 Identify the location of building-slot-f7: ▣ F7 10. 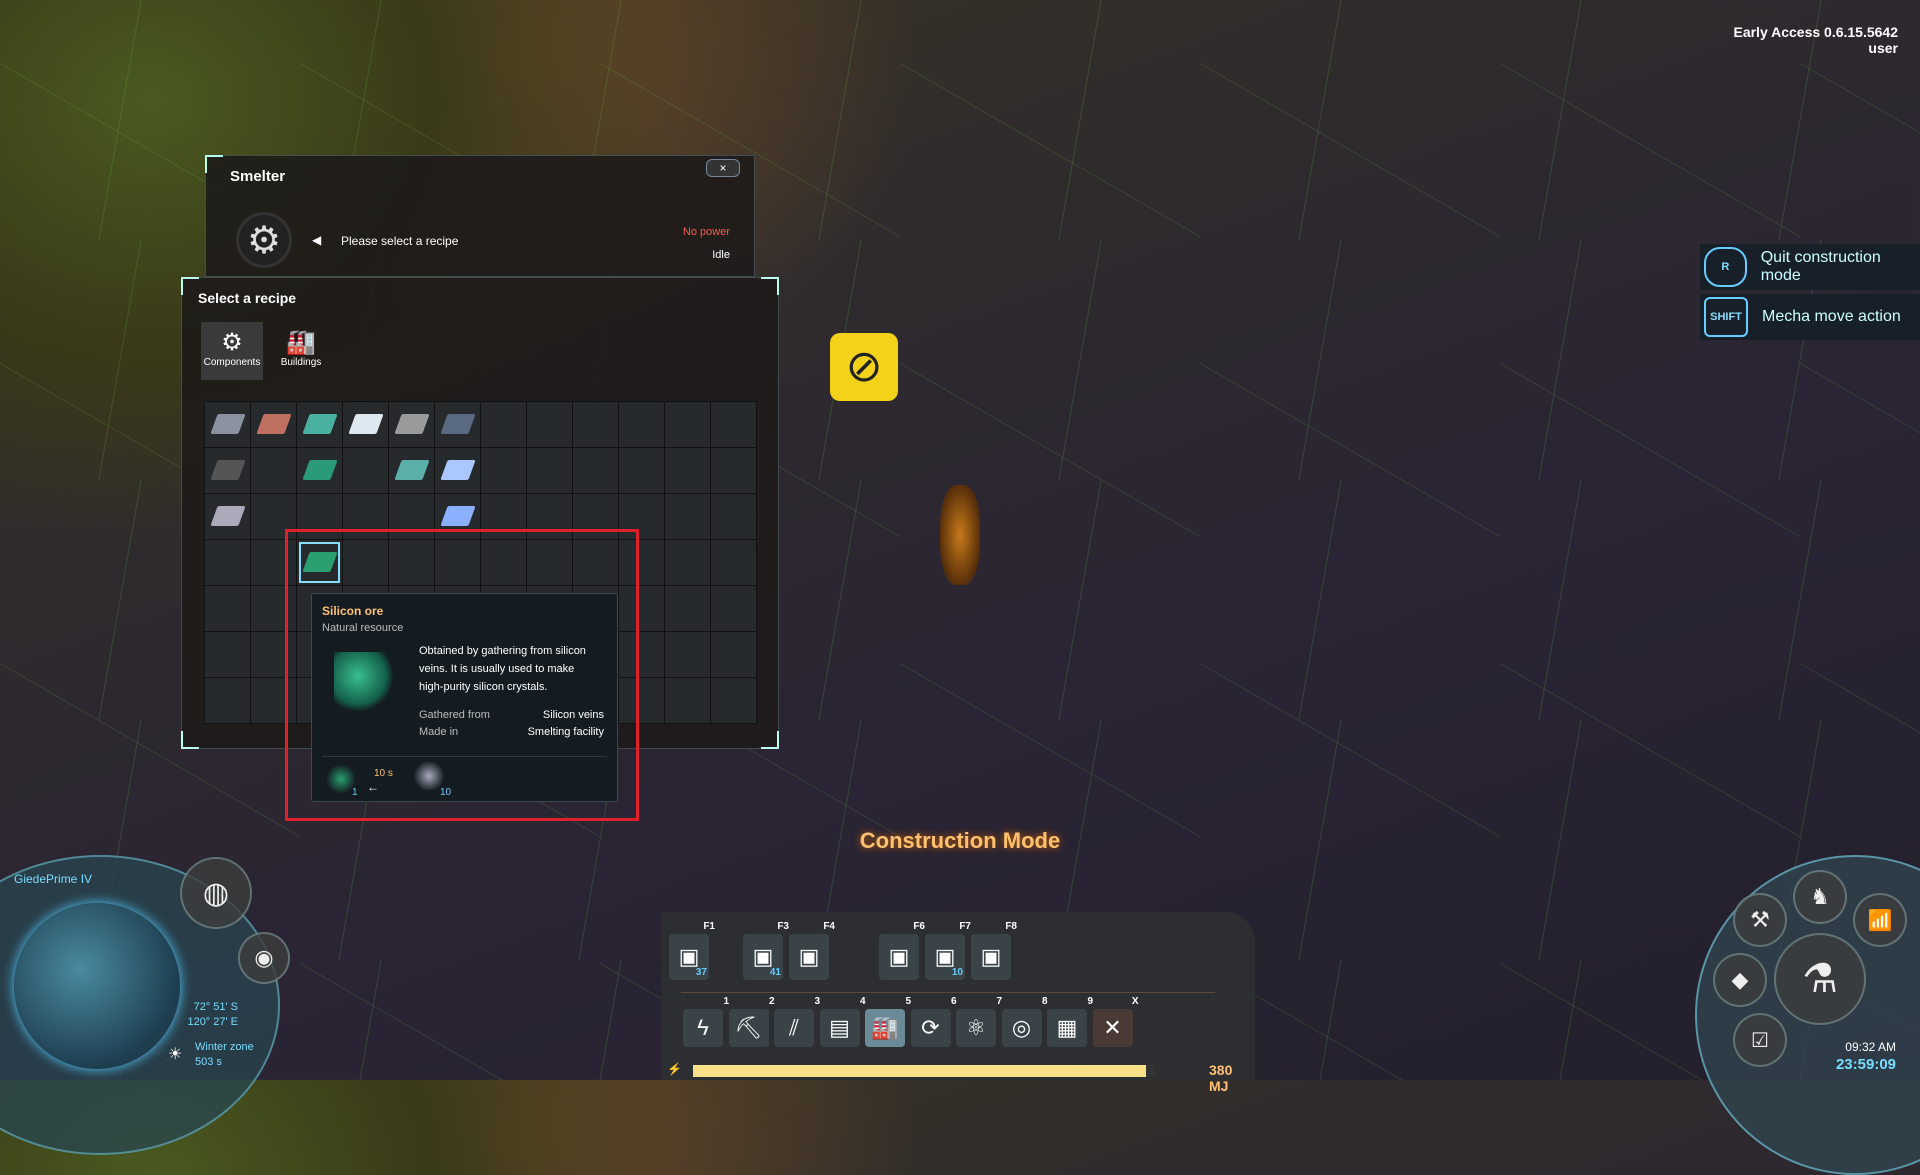
(948, 951).